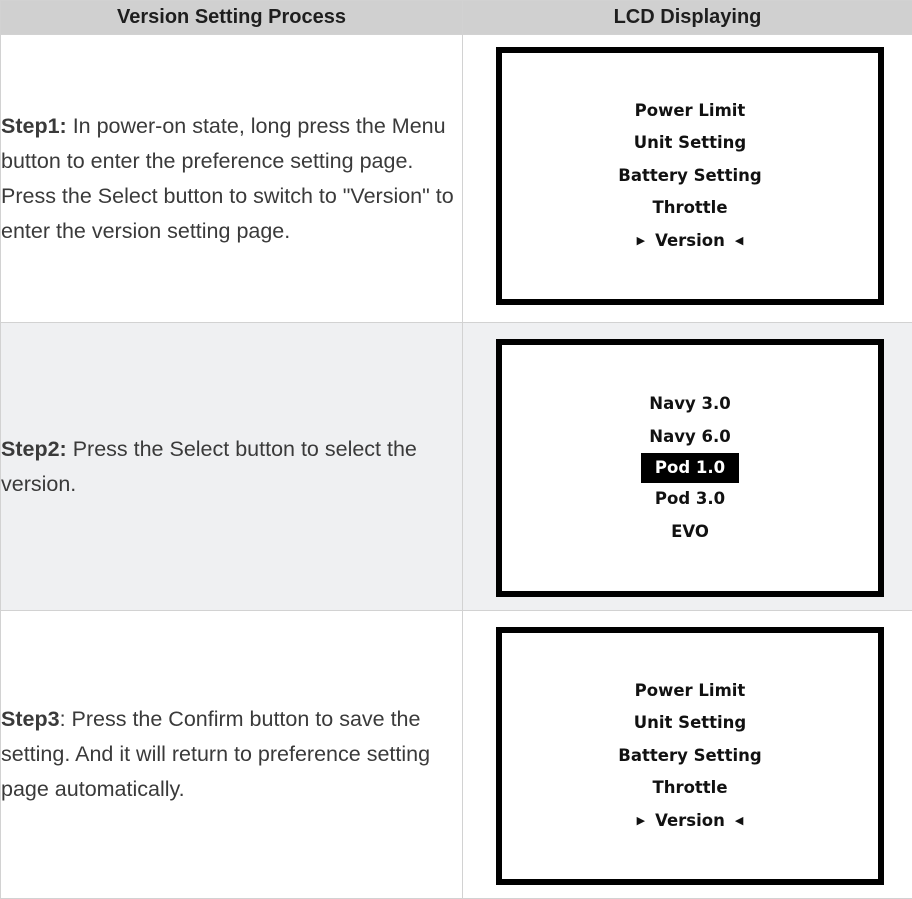 This screenshot has width=912, height=899. What do you see at coordinates (690, 723) in the screenshot?
I see `lcd-3-item: Unit Setting` at bounding box center [690, 723].